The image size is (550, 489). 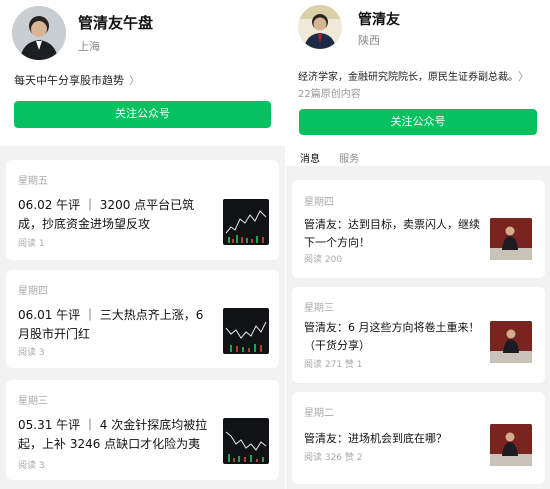 What do you see at coordinates (349, 157) in the screenshot?
I see `tab-services: 服务` at bounding box center [349, 157].